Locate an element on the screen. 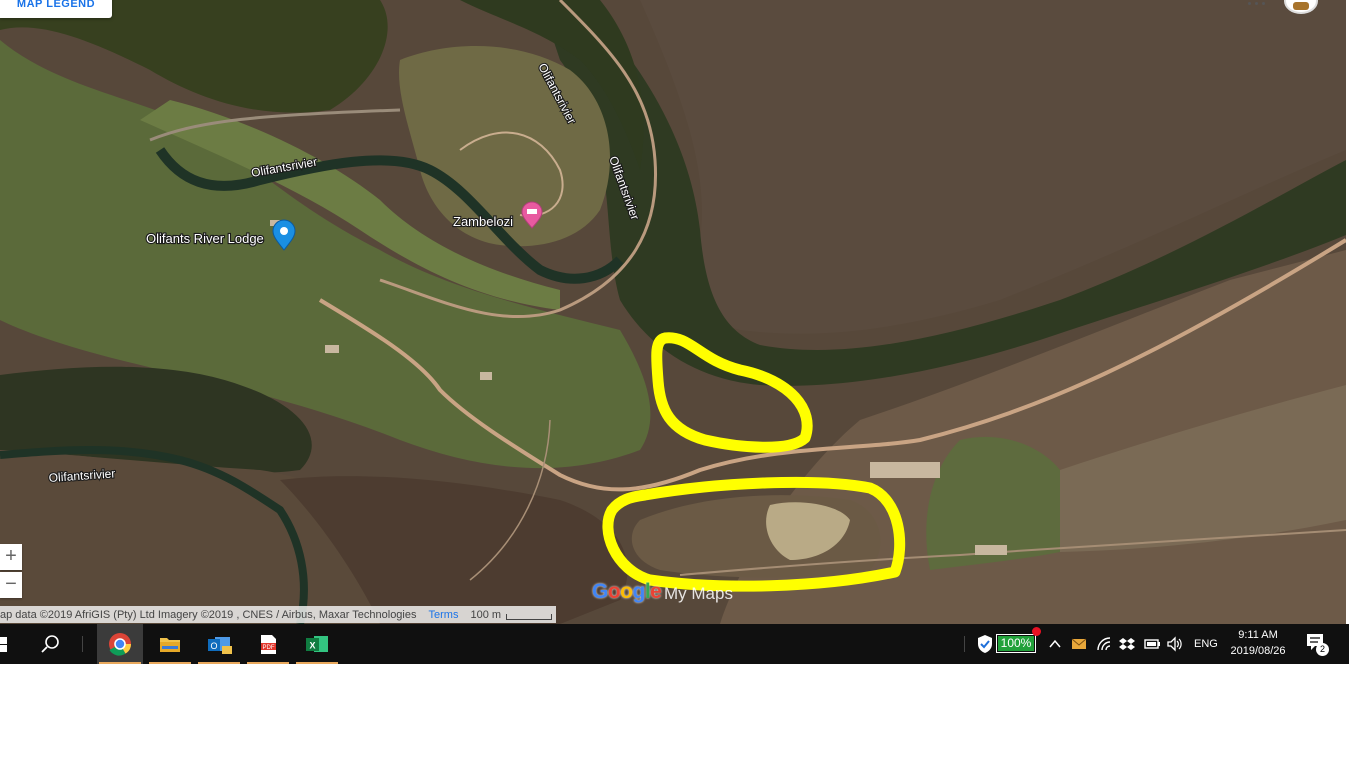 The height and width of the screenshot is (768, 1366). svg-text: PDF is located at coordinates (269, 648).